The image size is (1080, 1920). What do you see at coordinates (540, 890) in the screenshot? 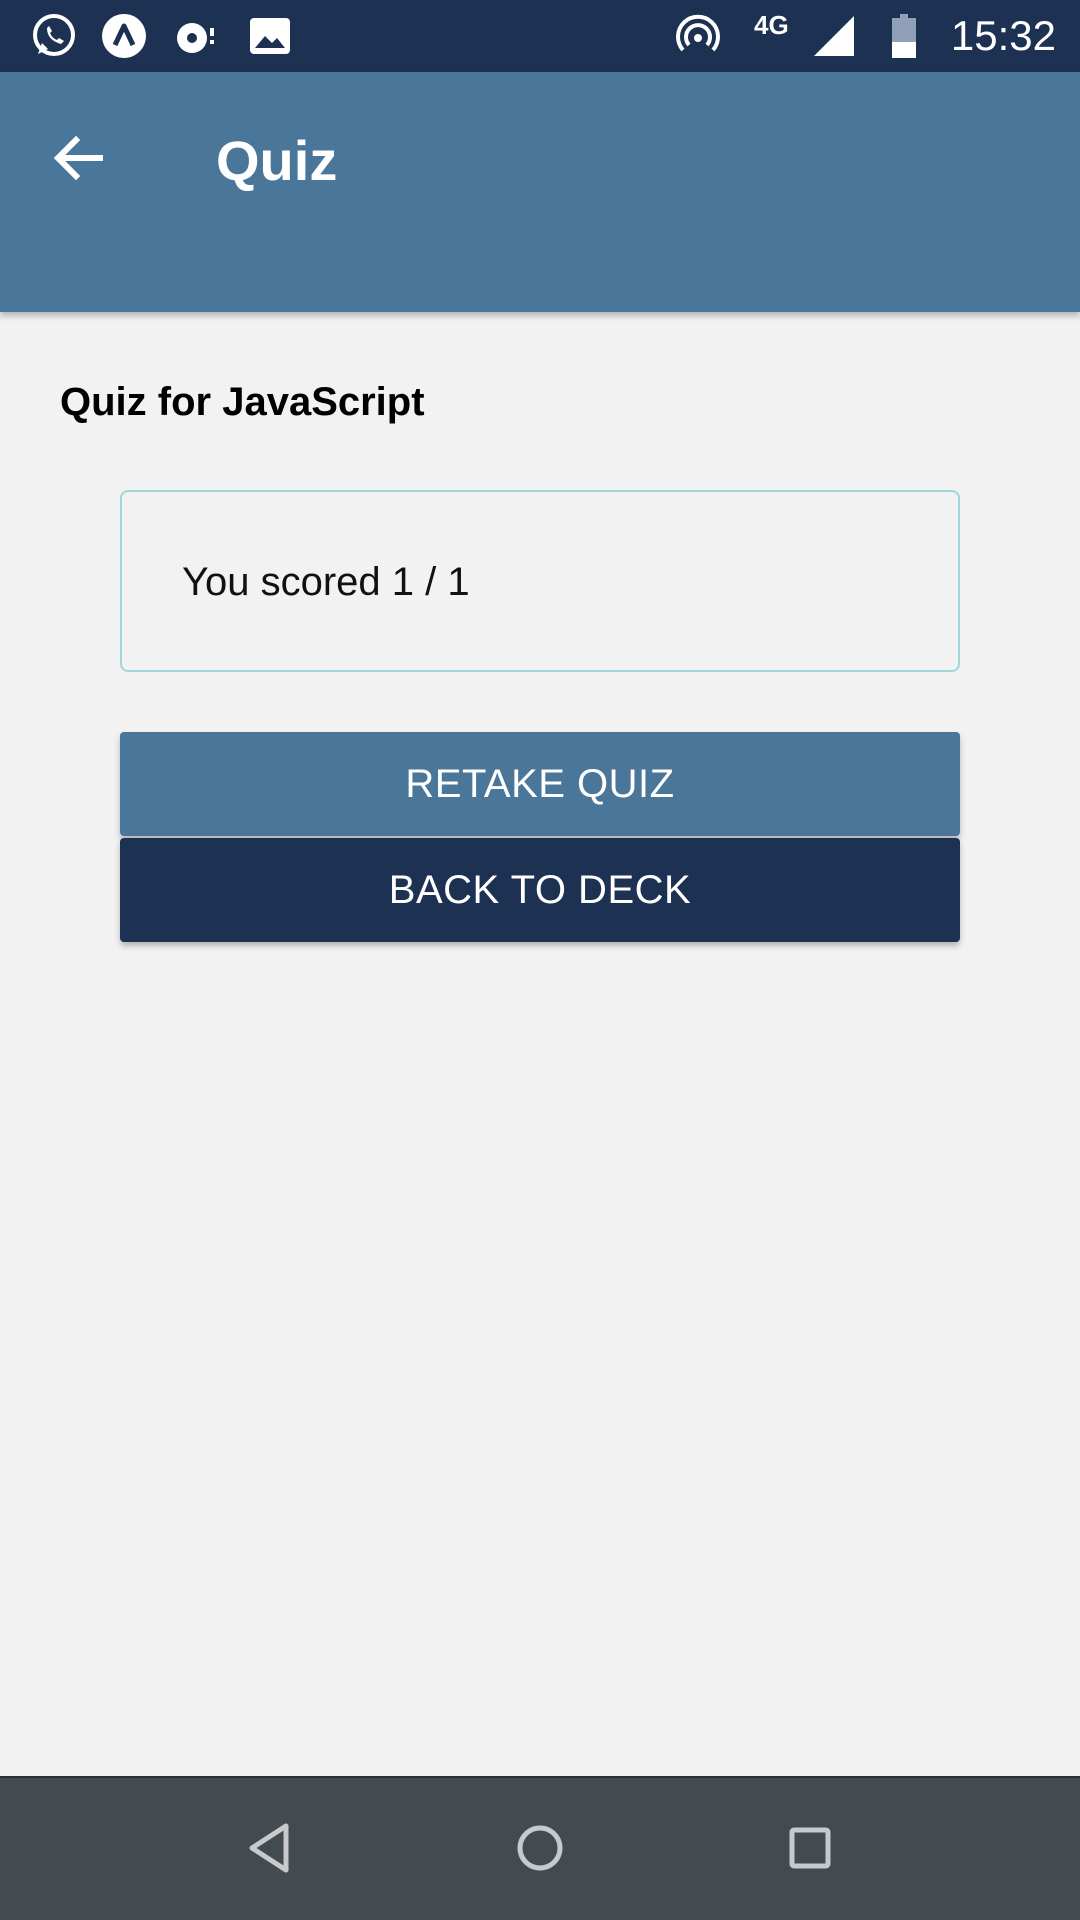
I see `back-to-deck-button: BACK TO DECK` at bounding box center [540, 890].